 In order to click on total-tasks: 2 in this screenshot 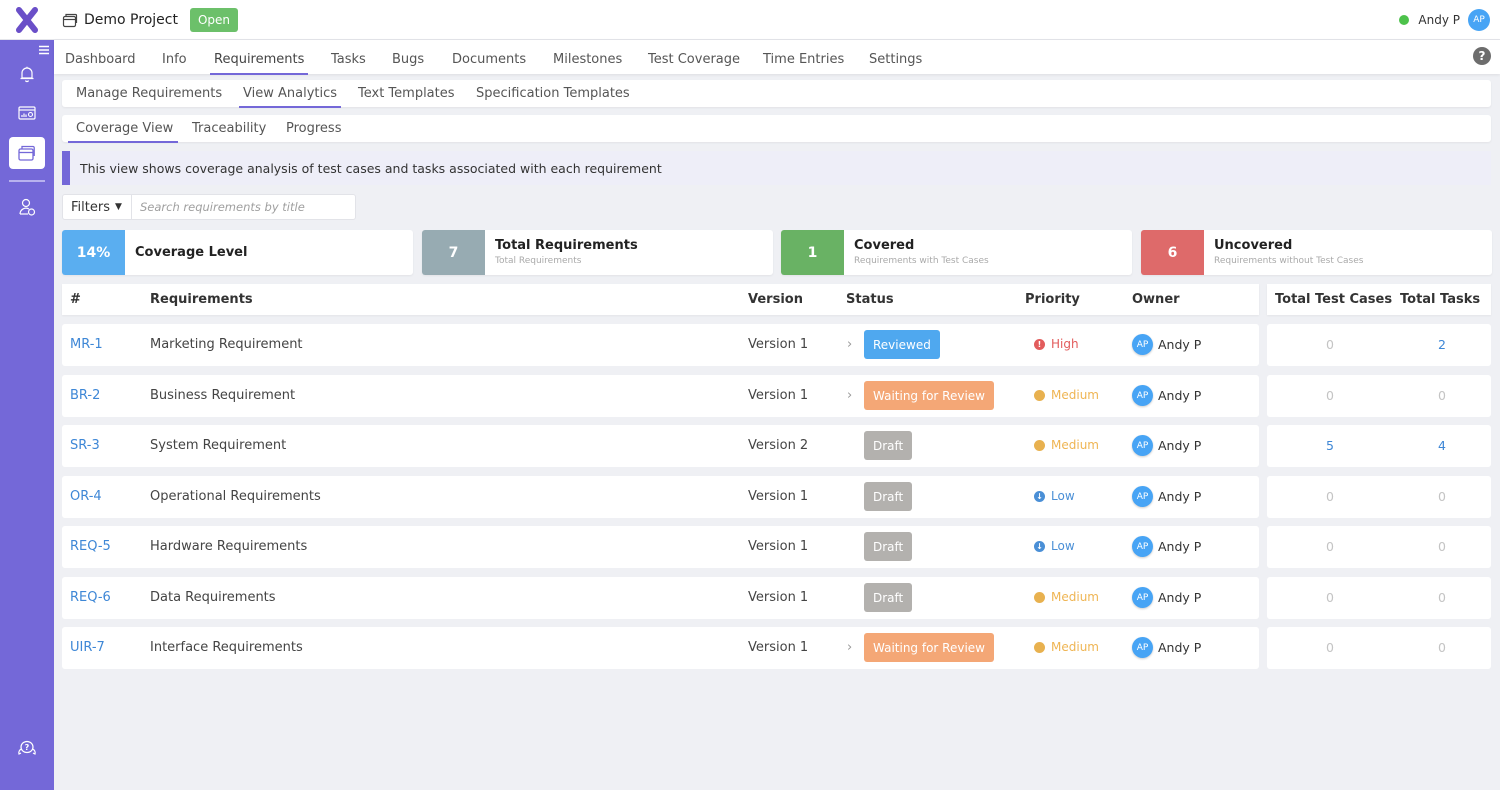, I will do `click(1442, 344)`.